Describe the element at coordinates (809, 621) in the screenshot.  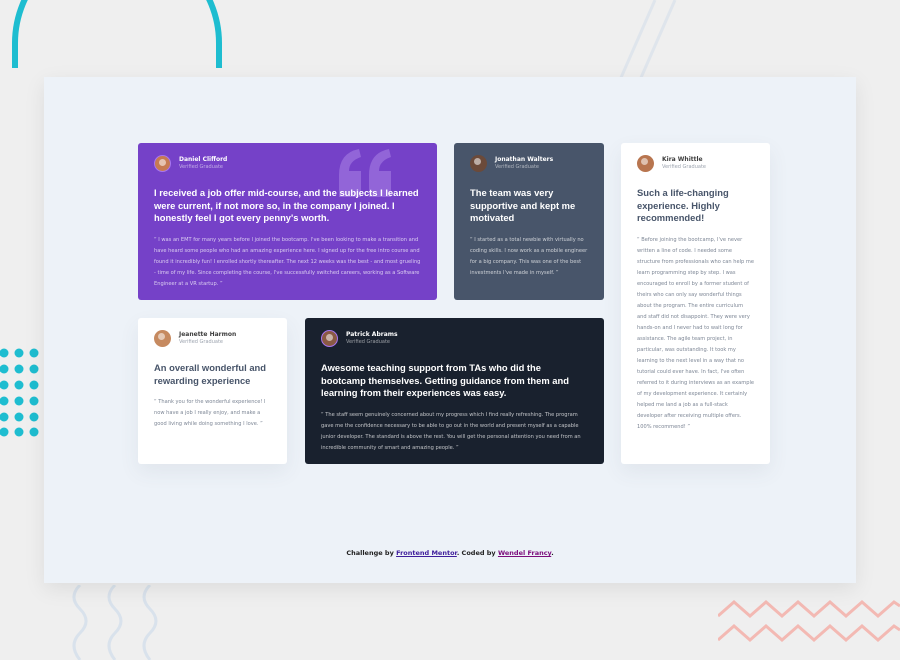
I see `decorative-zigzag` at that location.